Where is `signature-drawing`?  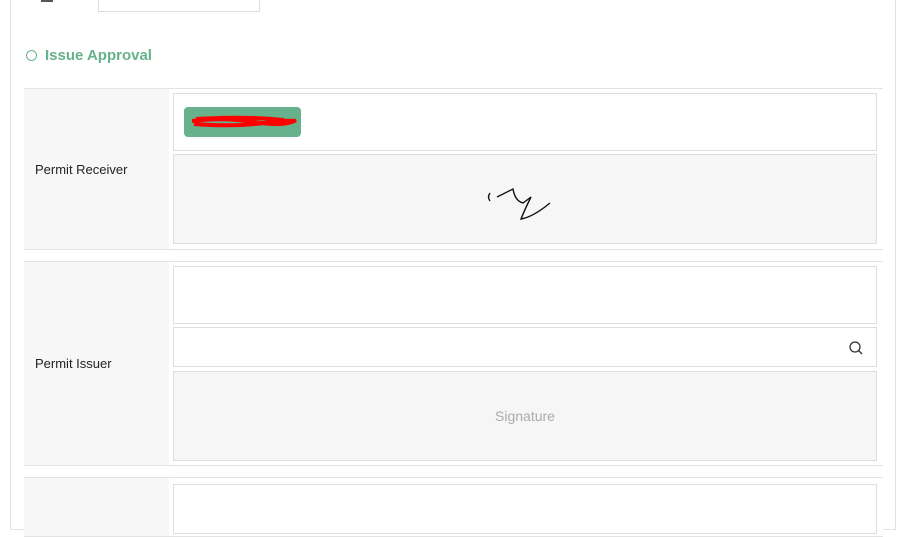 signature-drawing is located at coordinates (519, 203).